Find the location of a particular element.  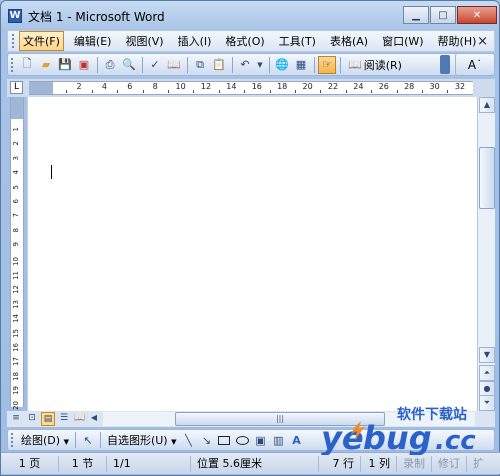

line-tool-button: ╲ is located at coordinates (188, 440).